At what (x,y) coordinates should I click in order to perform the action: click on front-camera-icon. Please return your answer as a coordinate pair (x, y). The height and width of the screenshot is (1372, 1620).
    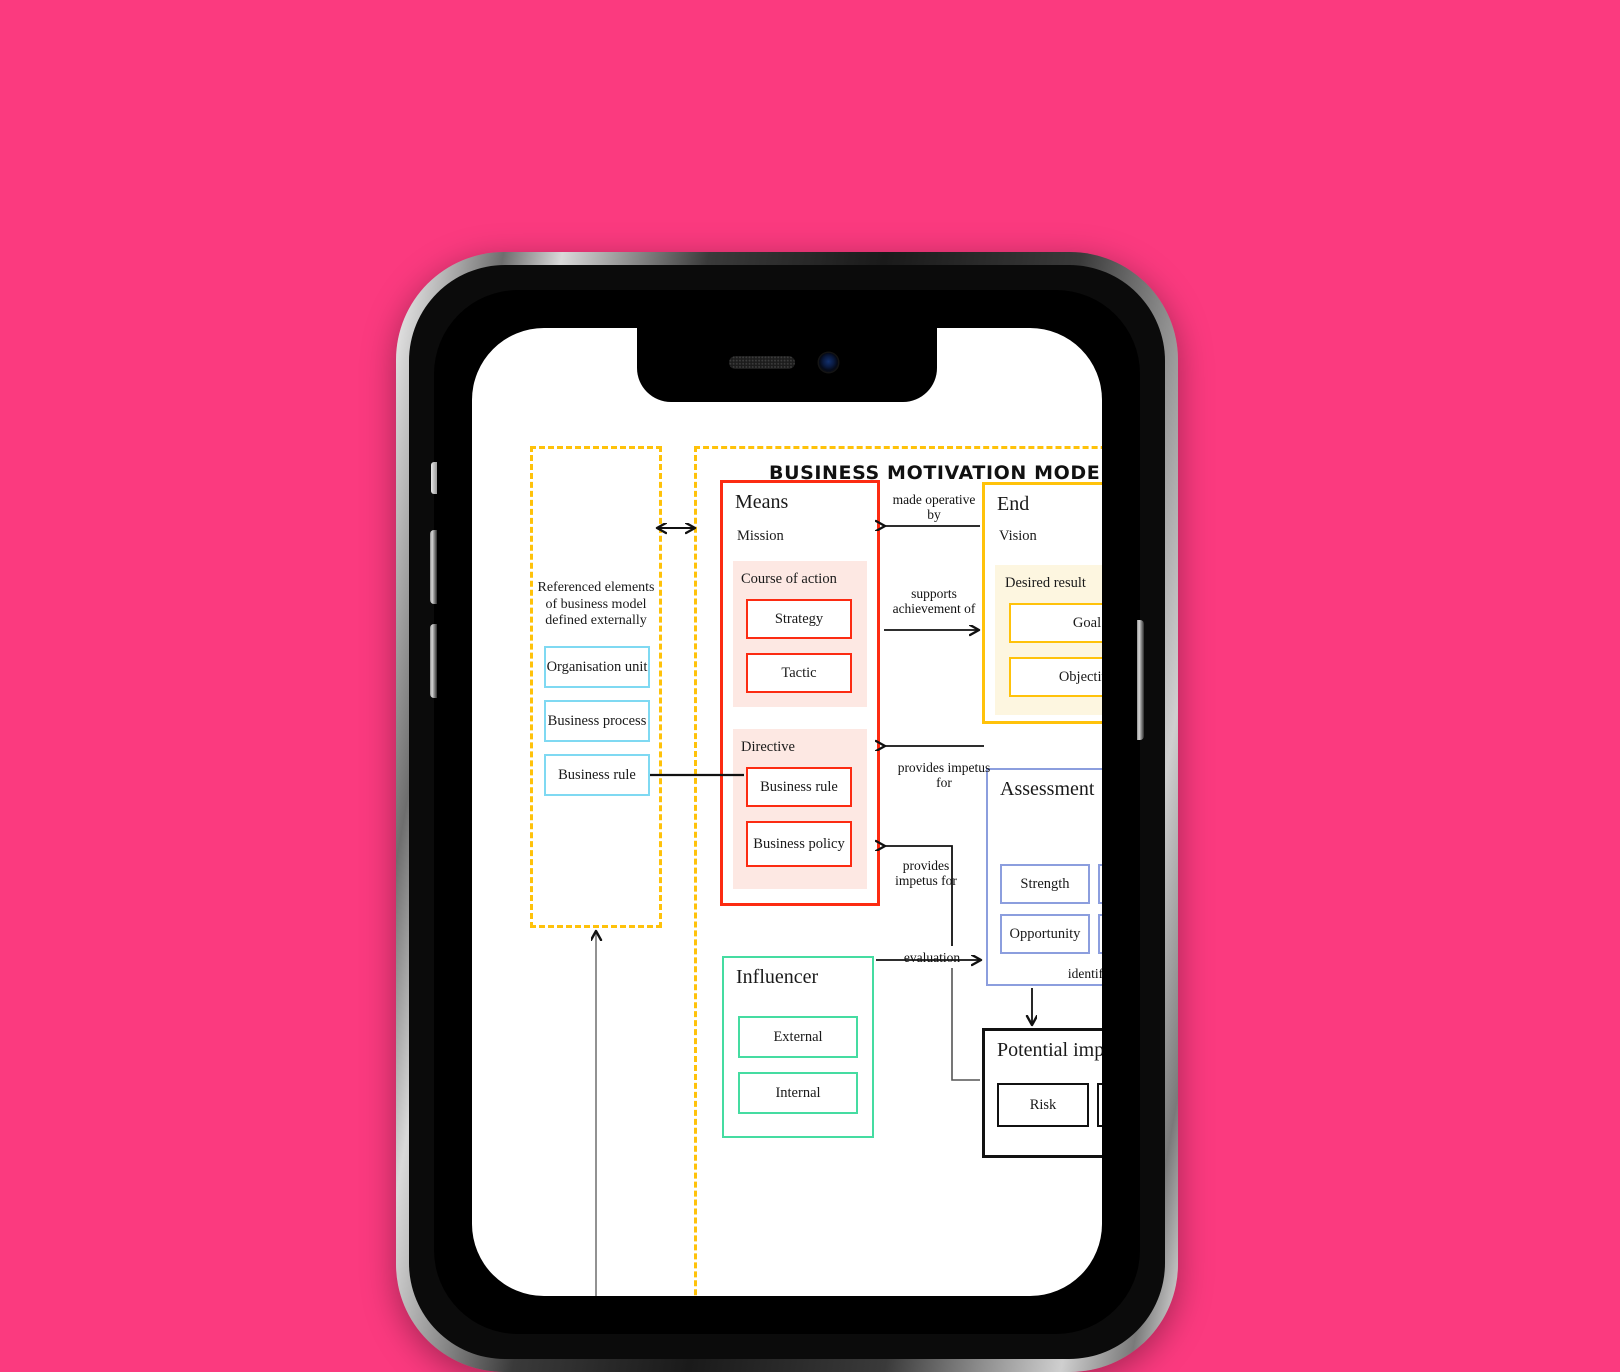
    Looking at the image, I should click on (828, 362).